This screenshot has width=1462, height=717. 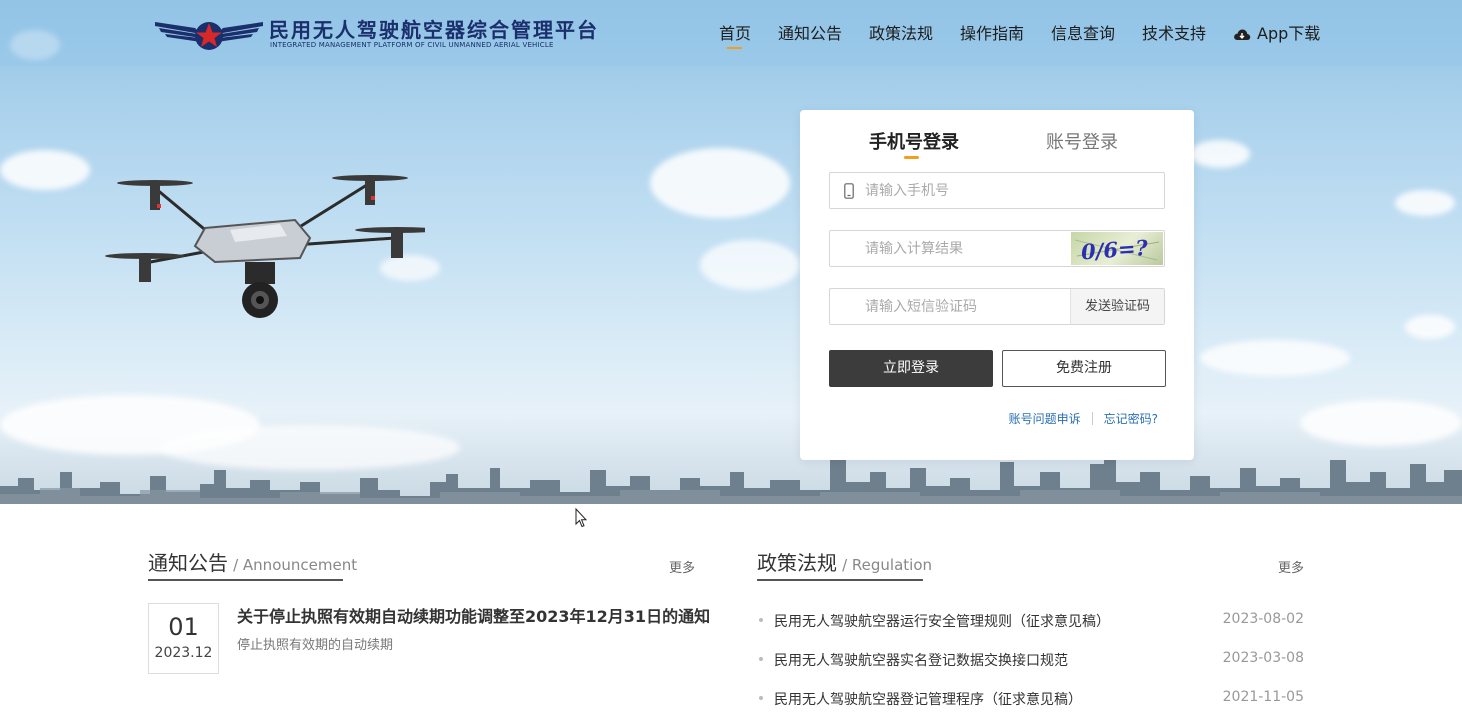 I want to click on phone-field, so click(x=997, y=190).